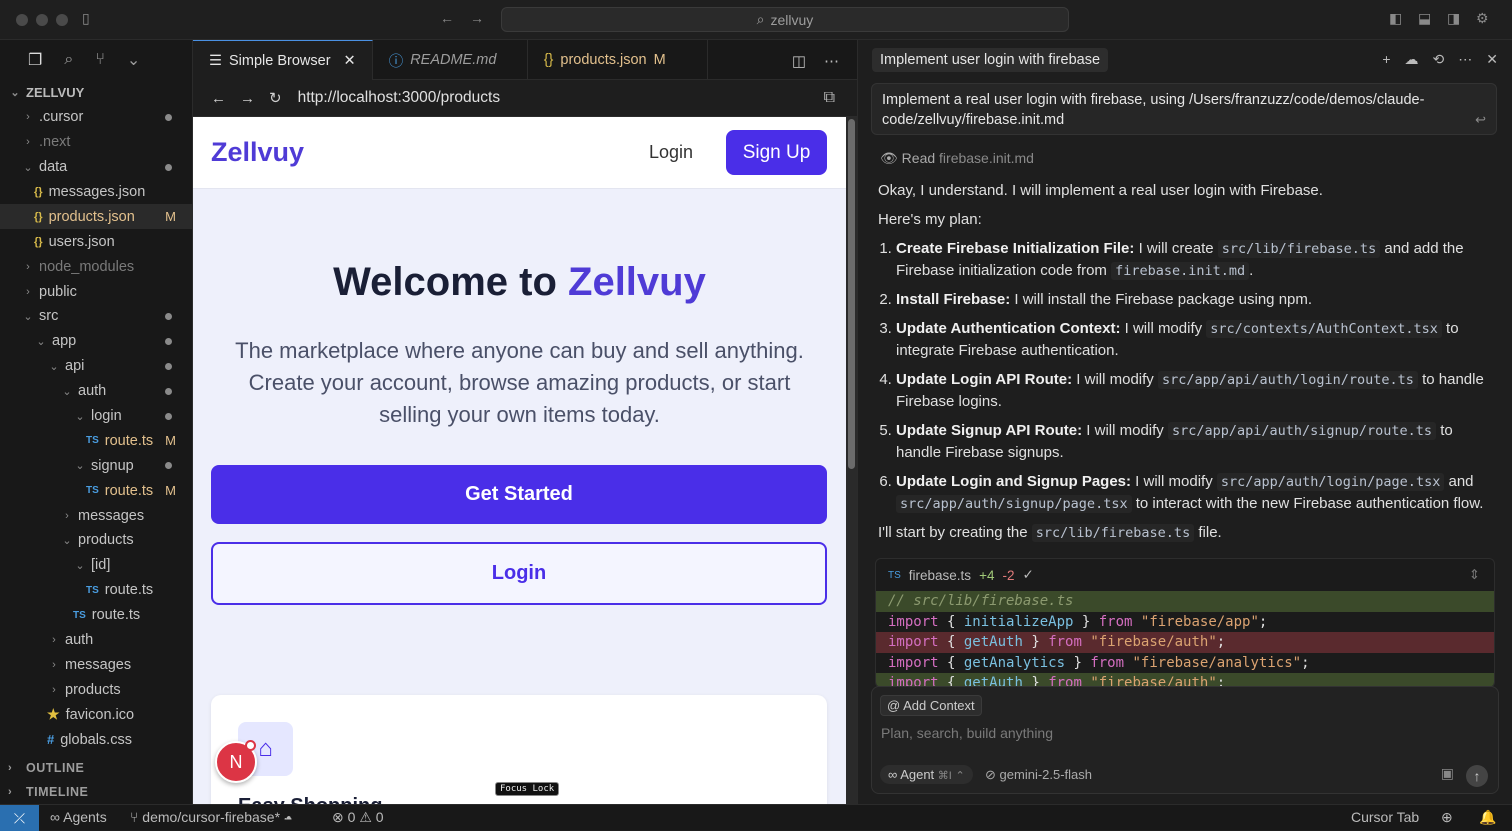 This screenshot has height=831, width=1512. Describe the element at coordinates (851, 294) in the screenshot. I see `scroll-thumb` at that location.